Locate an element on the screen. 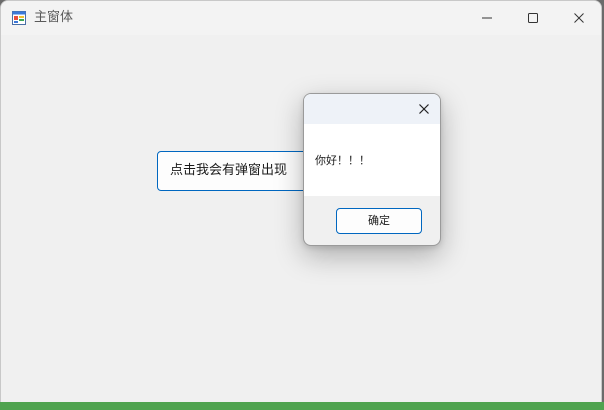 This screenshot has width=604, height=410. minimize-button is located at coordinates (487, 18).